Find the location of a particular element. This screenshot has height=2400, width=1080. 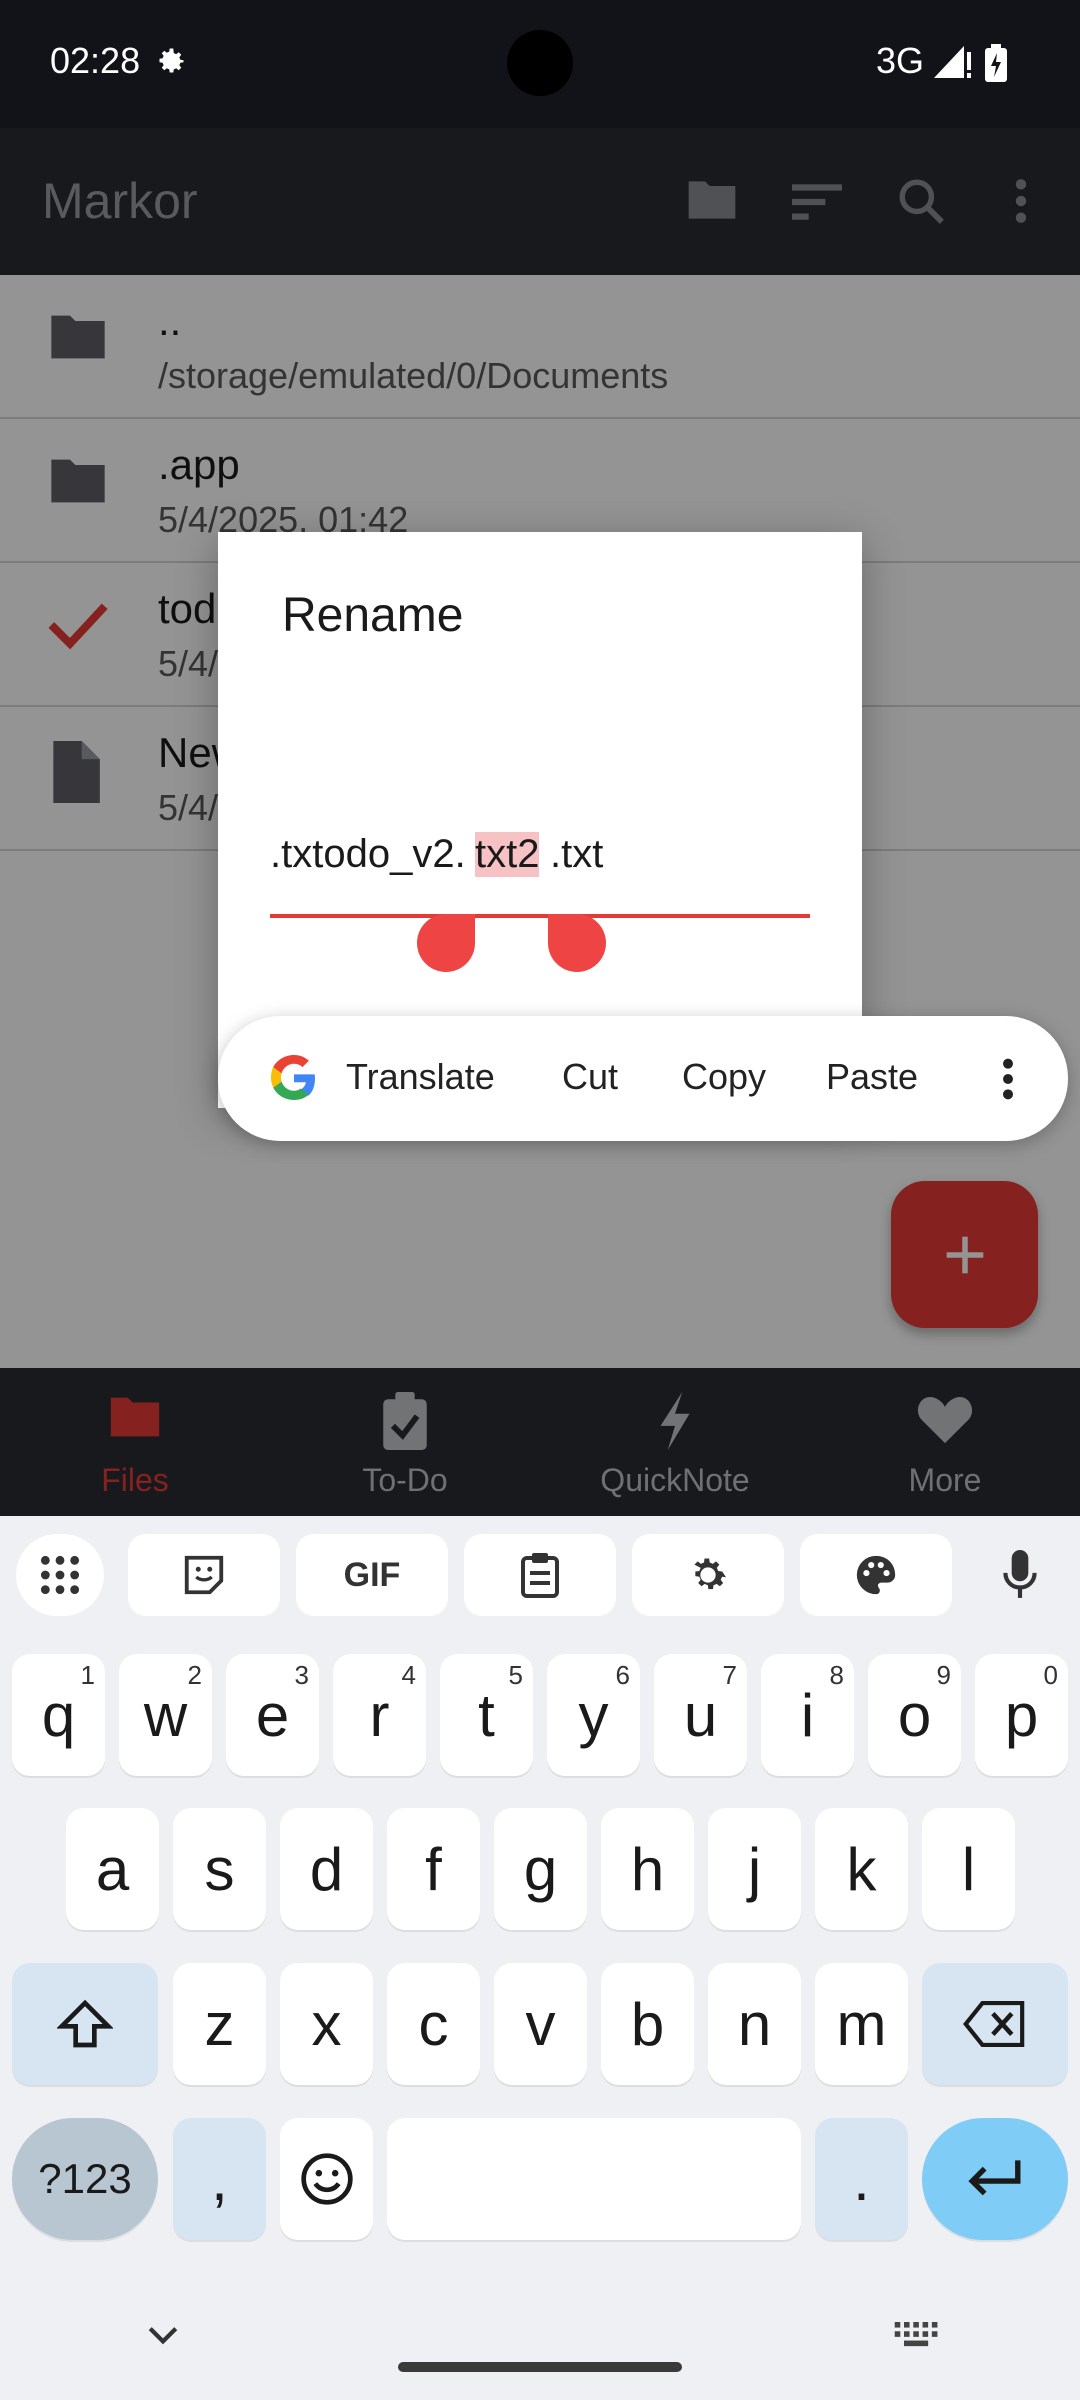

key-a: a is located at coordinates (112, 1869).